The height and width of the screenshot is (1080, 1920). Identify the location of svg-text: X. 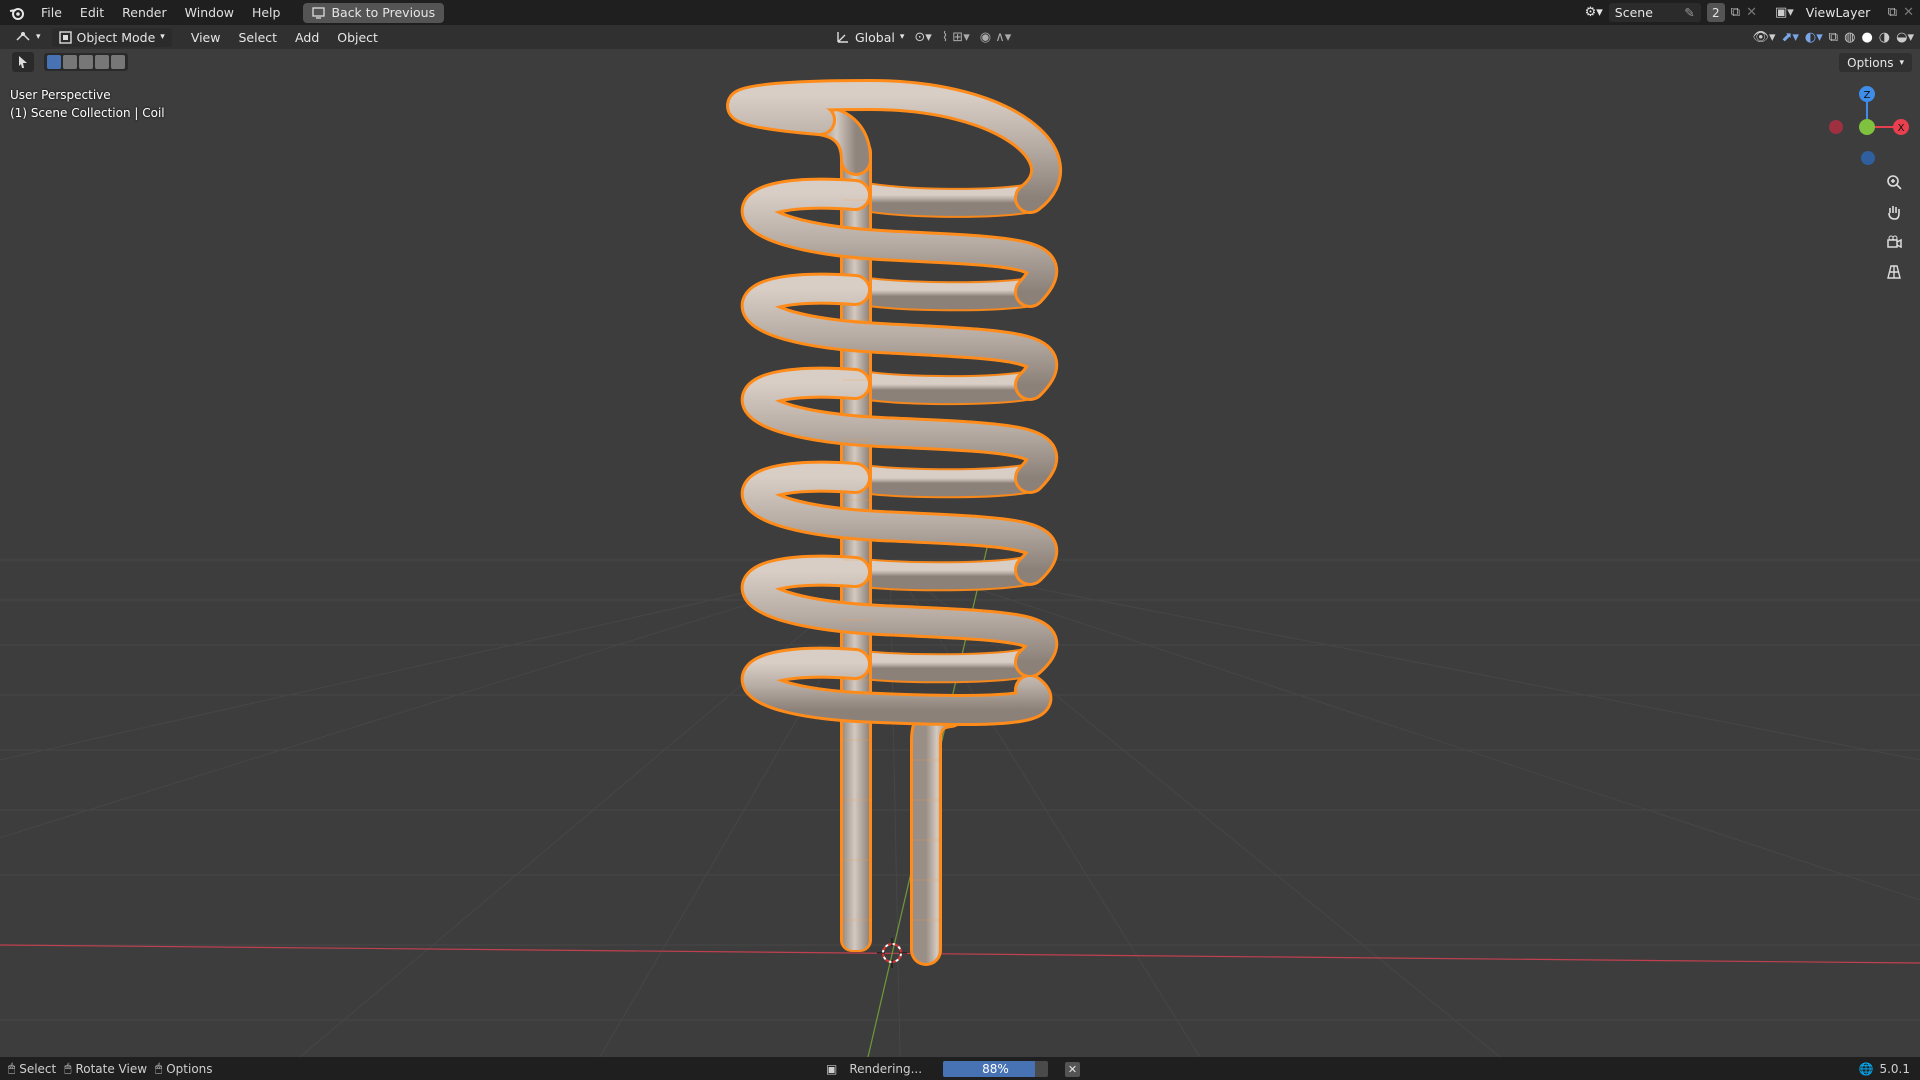
(1901, 128).